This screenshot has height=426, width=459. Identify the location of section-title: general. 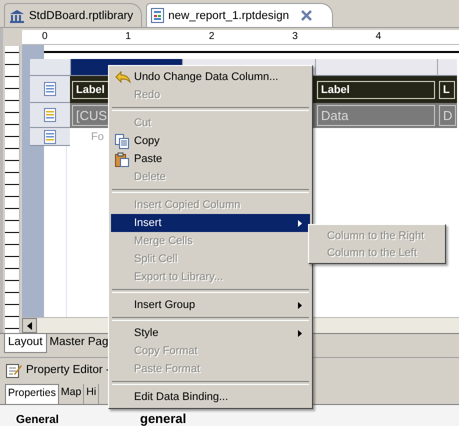
(163, 418).